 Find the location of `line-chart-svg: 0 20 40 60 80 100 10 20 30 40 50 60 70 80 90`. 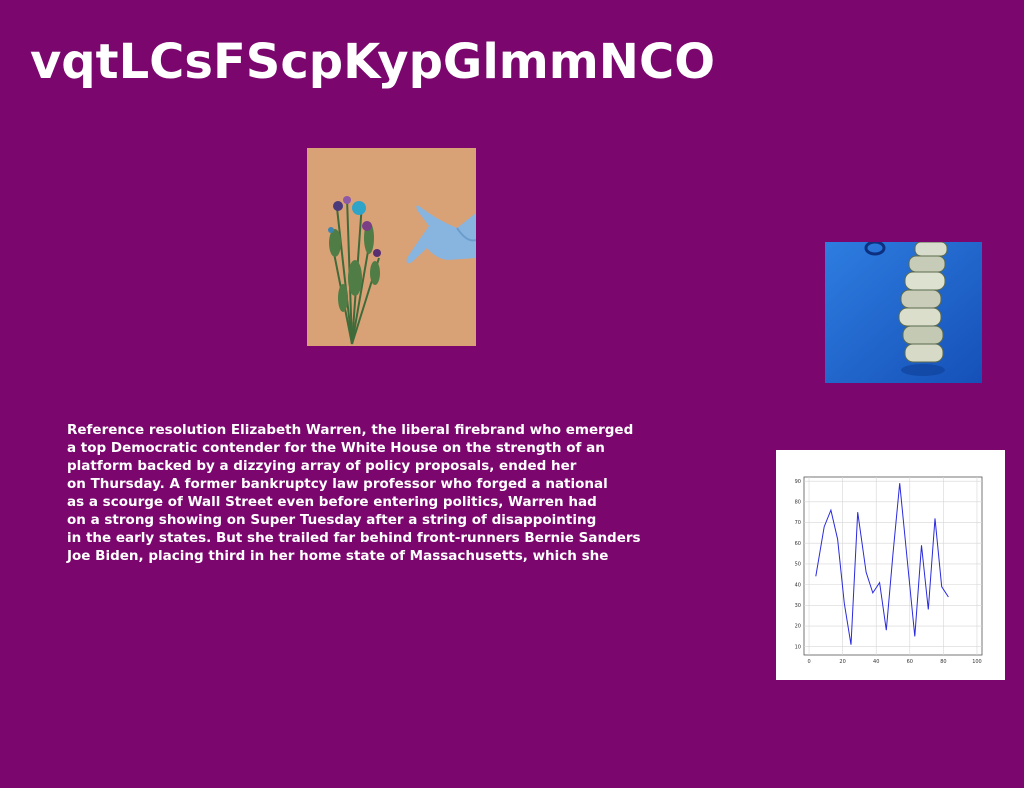

line-chart-svg: 0 20 40 60 80 100 10 20 30 40 50 60 70 80 90 is located at coordinates (889, 570).